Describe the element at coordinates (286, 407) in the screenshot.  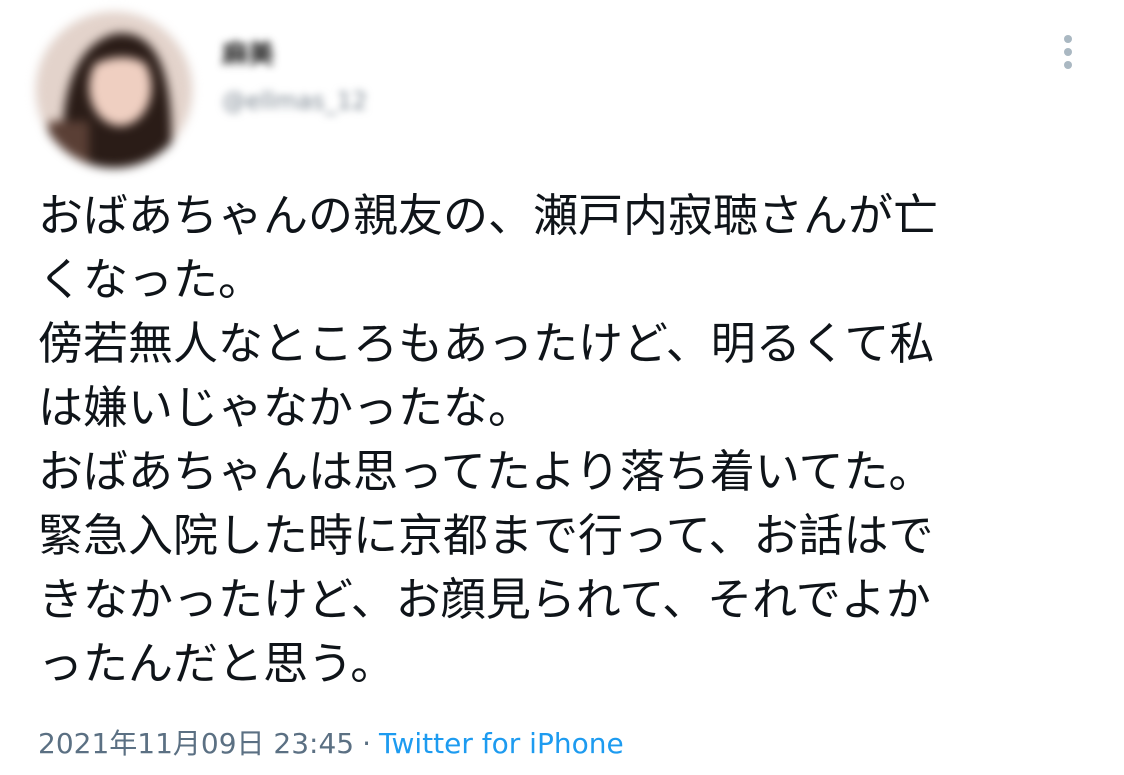
I see `tweet-text-line: は嫌いじゃなかったな。` at that location.